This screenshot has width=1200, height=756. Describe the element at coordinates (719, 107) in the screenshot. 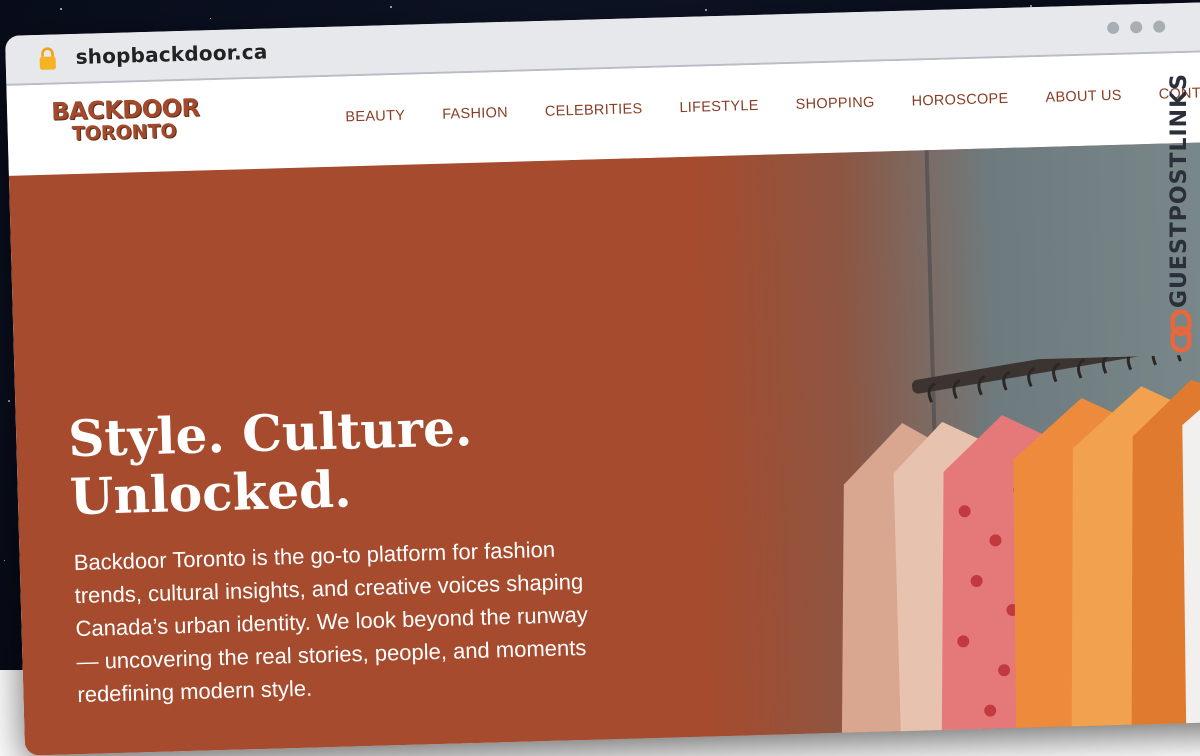

I see `nav-item-lifestyle: LIFESTYLE` at that location.